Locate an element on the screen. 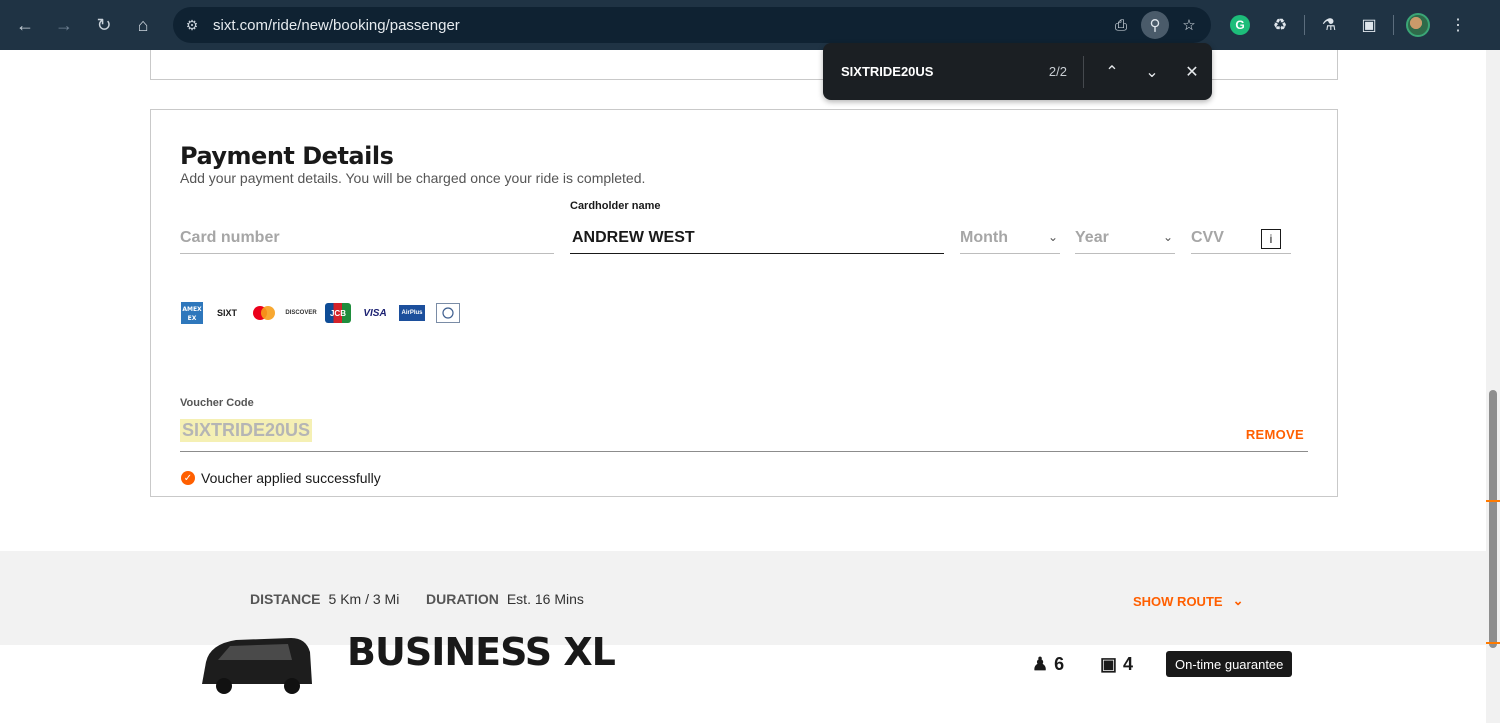 The width and height of the screenshot is (1500, 723). airplus-icon: AirPlus is located at coordinates (412, 313).